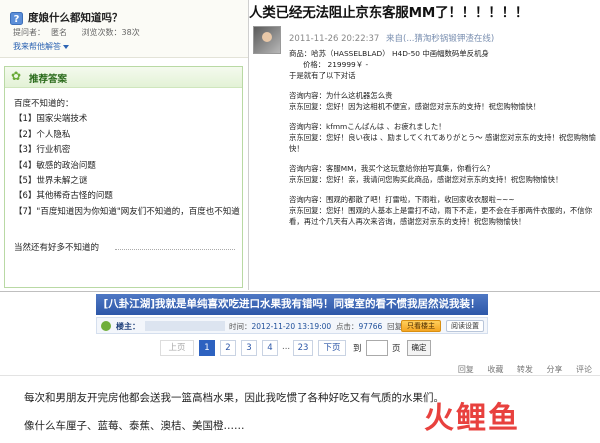  What do you see at coordinates (300, 375) in the screenshot?
I see `divider` at bounding box center [300, 375].